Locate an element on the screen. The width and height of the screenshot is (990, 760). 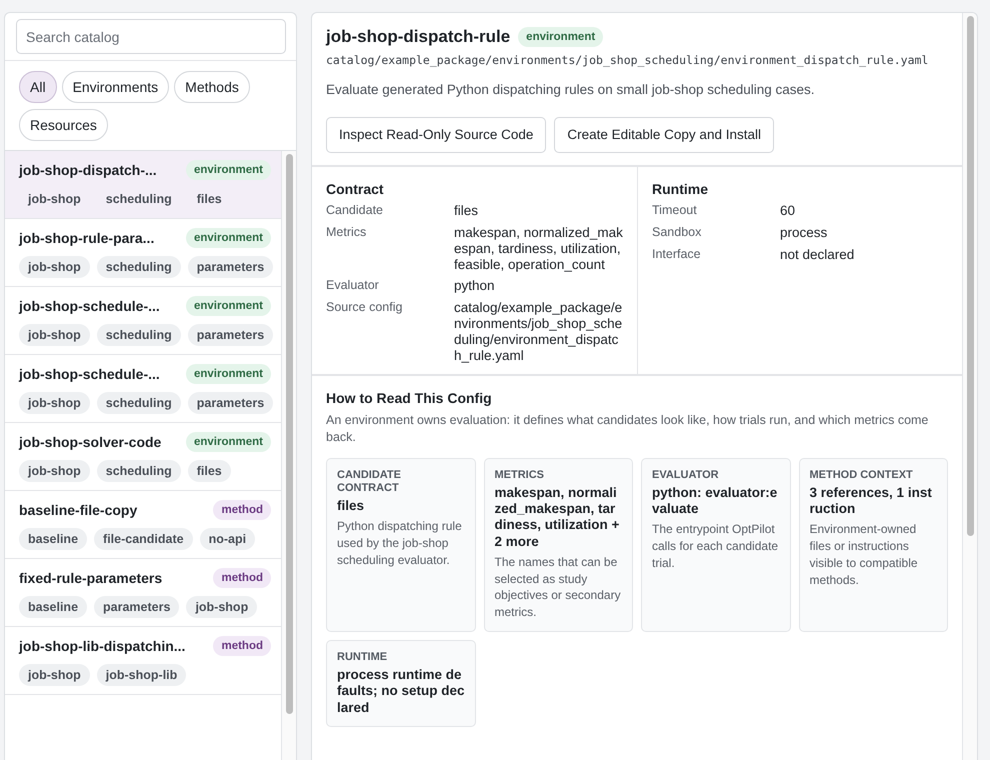
field-label: Evaluator is located at coordinates (353, 286).